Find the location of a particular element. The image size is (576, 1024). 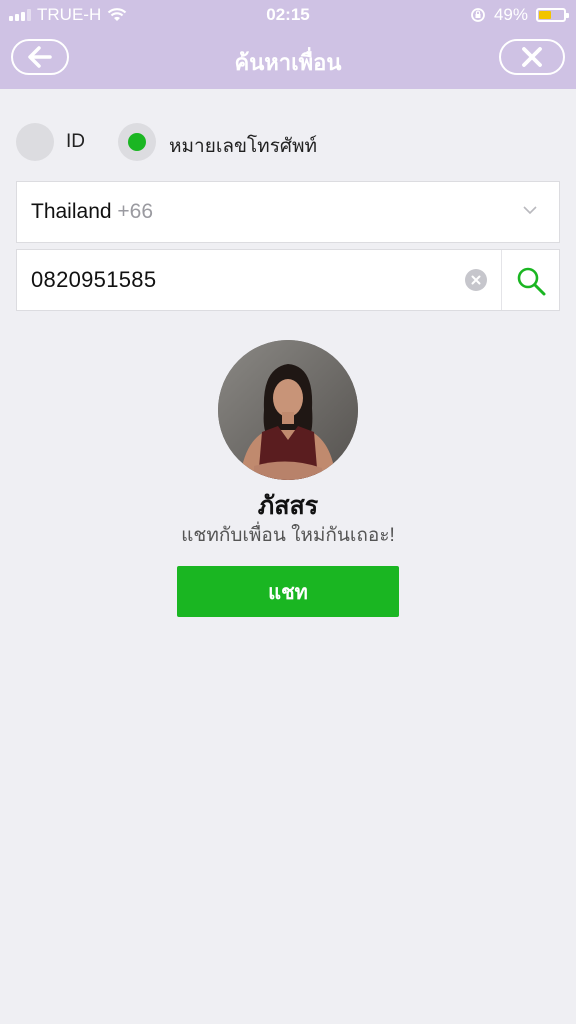

search-icon is located at coordinates (532, 281).